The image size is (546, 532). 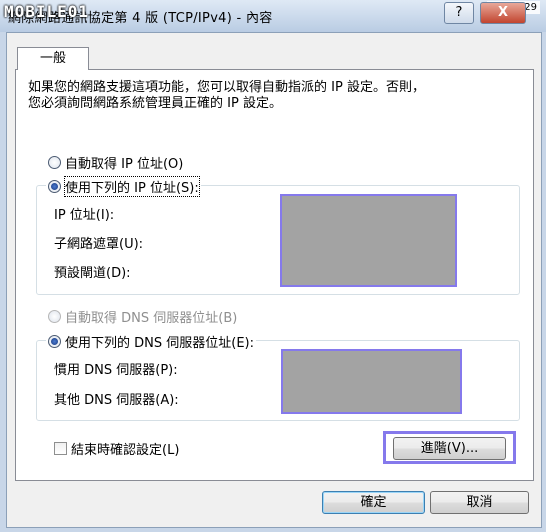 I want to click on auto-dns-radio: 自動取得 DNS 伺服器位址(B), so click(x=142, y=316).